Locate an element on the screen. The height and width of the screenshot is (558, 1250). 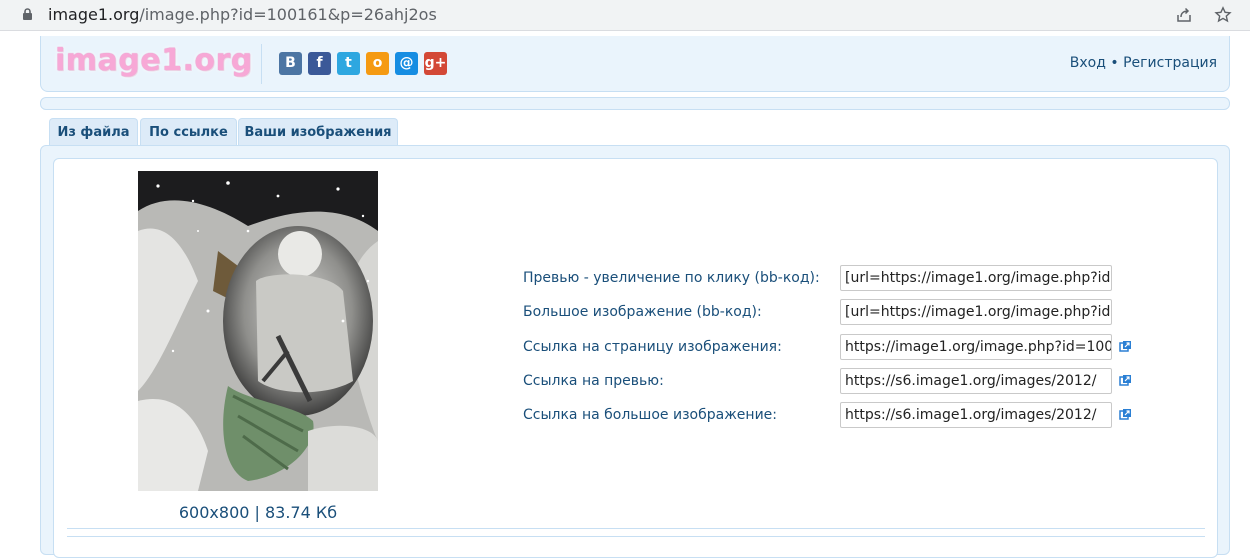
label-preview-bbcode: Превью - увеличение по клику (bb-код): is located at coordinates (671, 278).